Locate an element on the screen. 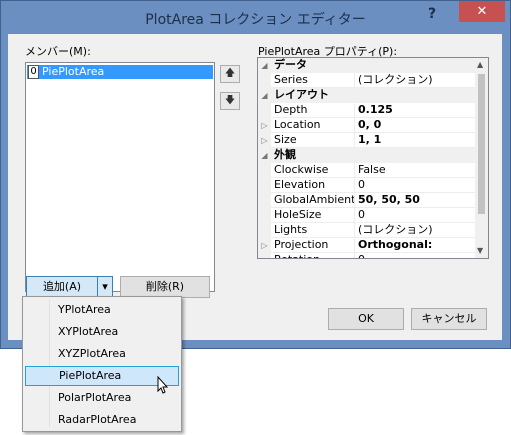 The width and height of the screenshot is (511, 435). property-name: Location is located at coordinates (313, 125).